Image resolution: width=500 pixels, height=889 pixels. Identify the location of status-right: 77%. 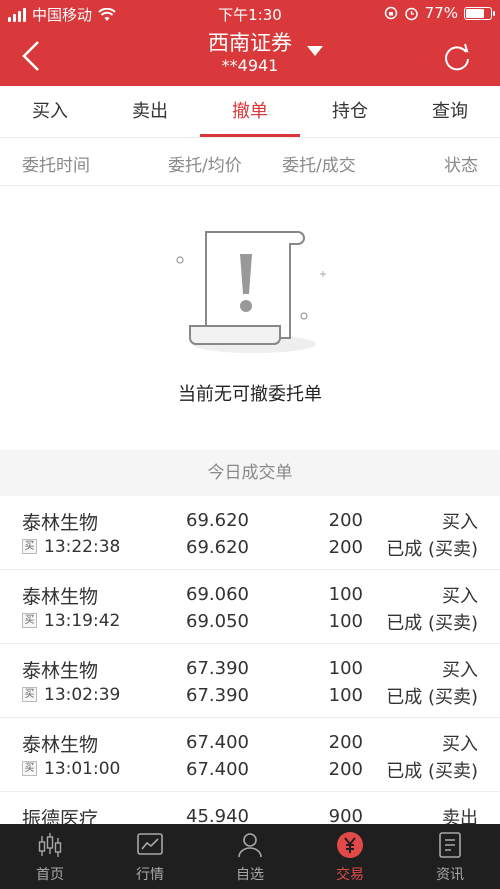
(439, 13).